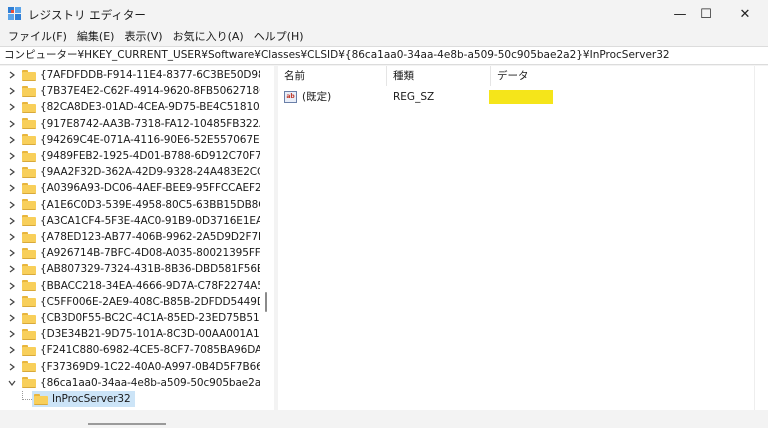 The width and height of the screenshot is (768, 428). I want to click on tree-item-selected: InProcServer32, so click(130, 399).